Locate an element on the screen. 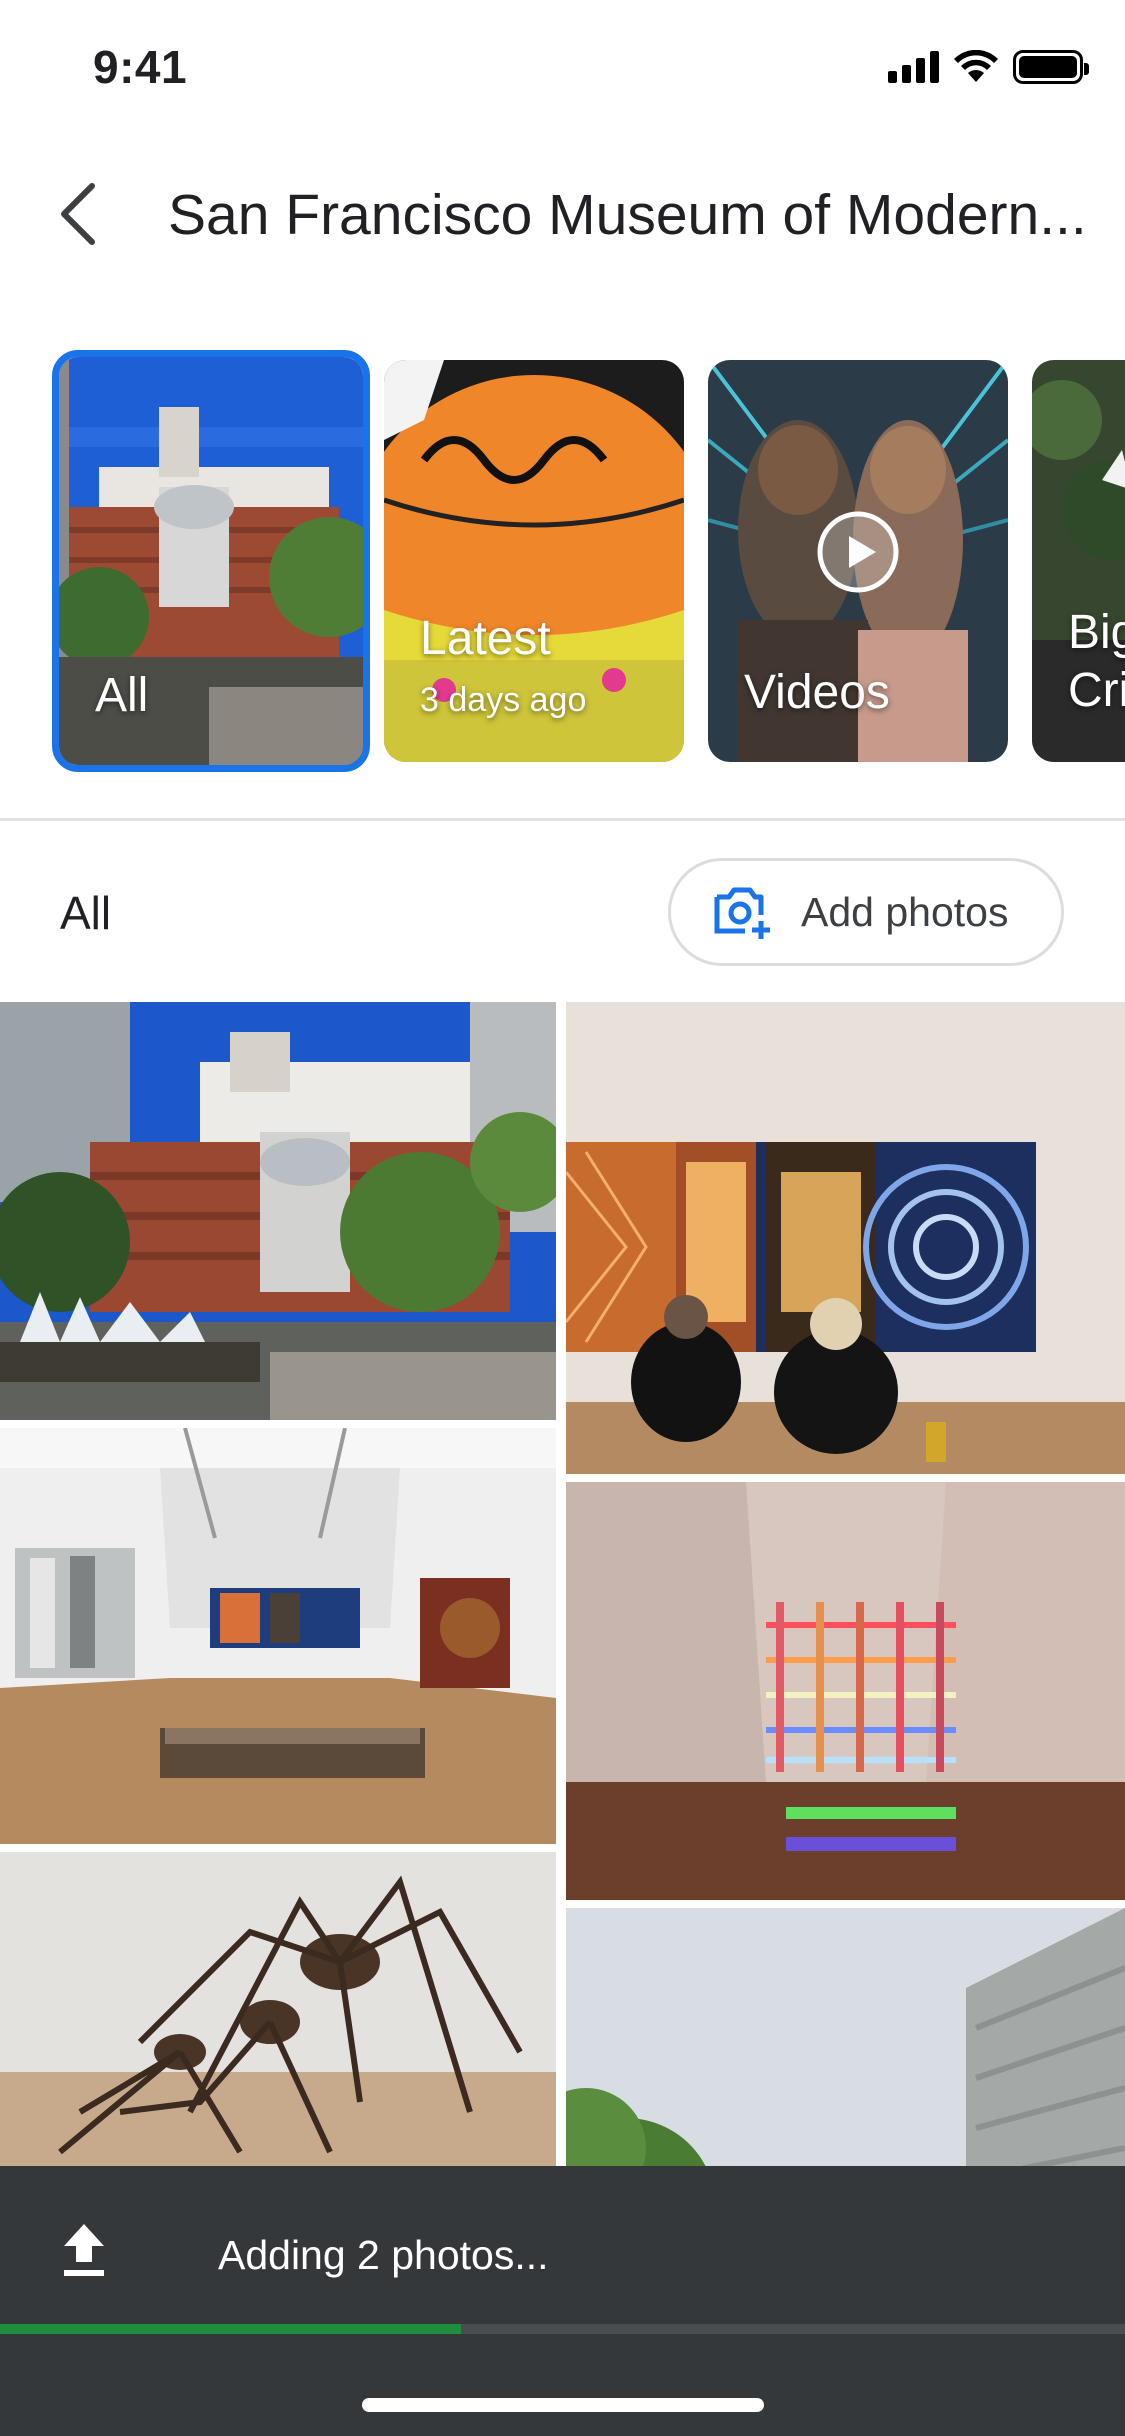 This screenshot has height=2436, width=1125. status-time: 9:41 is located at coordinates (140, 67).